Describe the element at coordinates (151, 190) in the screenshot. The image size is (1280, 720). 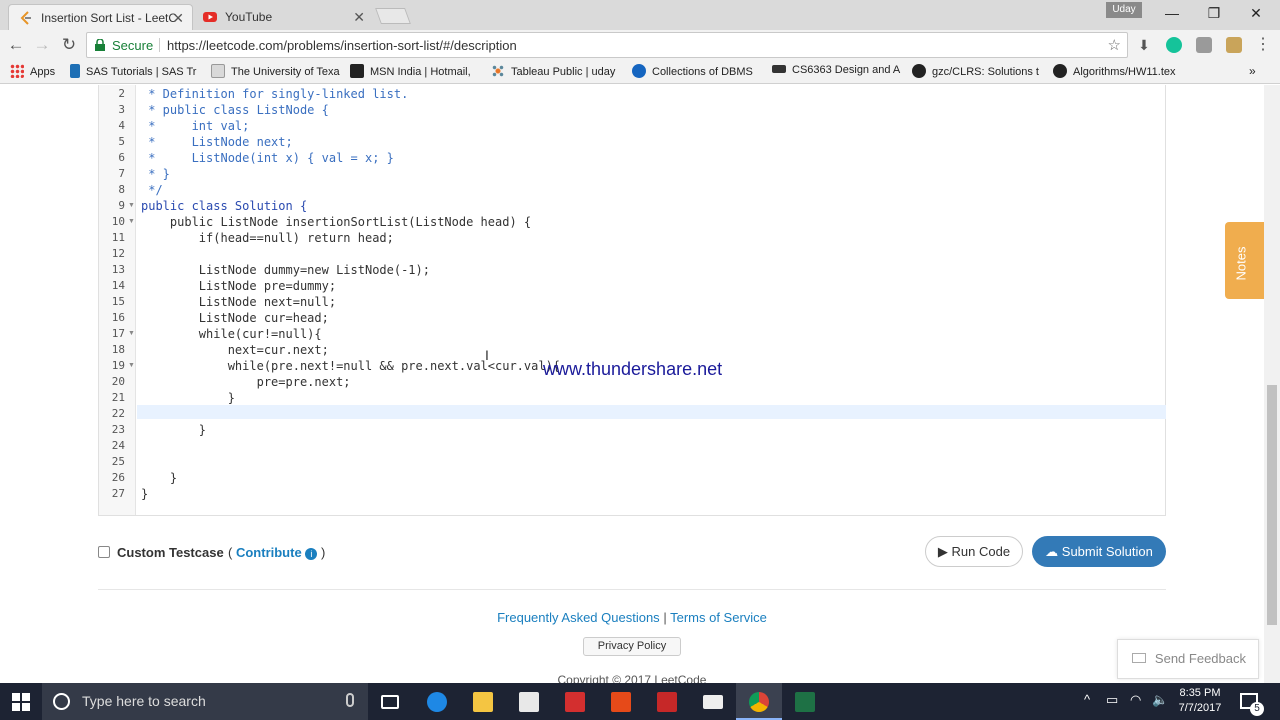
I see `code-line: */` at that location.